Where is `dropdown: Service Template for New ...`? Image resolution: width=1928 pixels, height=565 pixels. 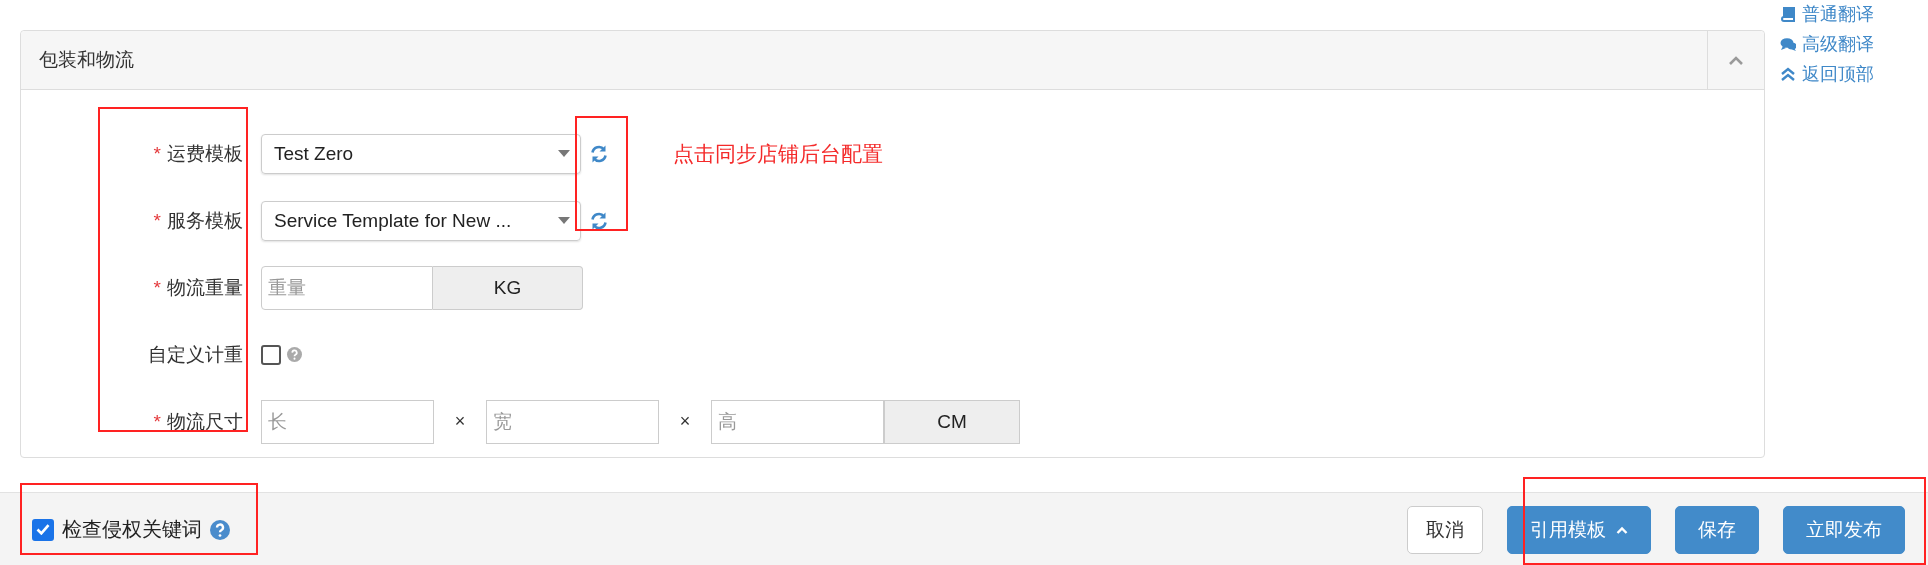
dropdown: Service Template for New ... is located at coordinates (421, 220).